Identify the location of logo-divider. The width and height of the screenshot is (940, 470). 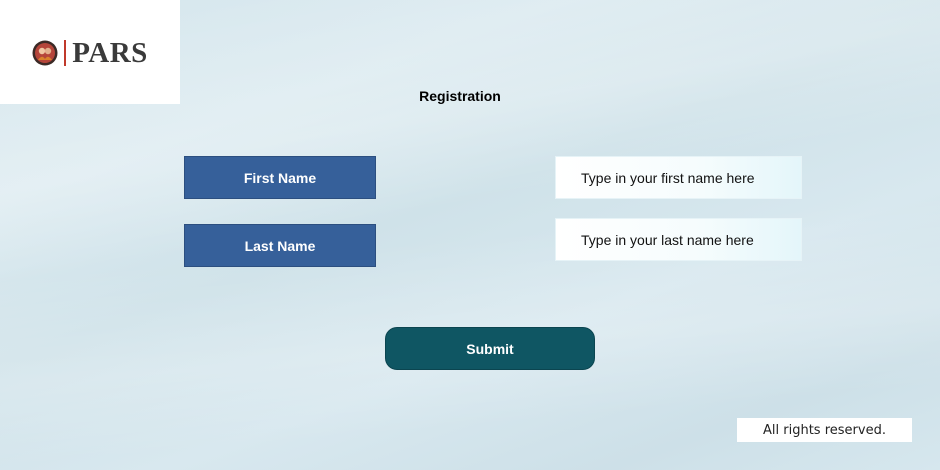
(65, 53).